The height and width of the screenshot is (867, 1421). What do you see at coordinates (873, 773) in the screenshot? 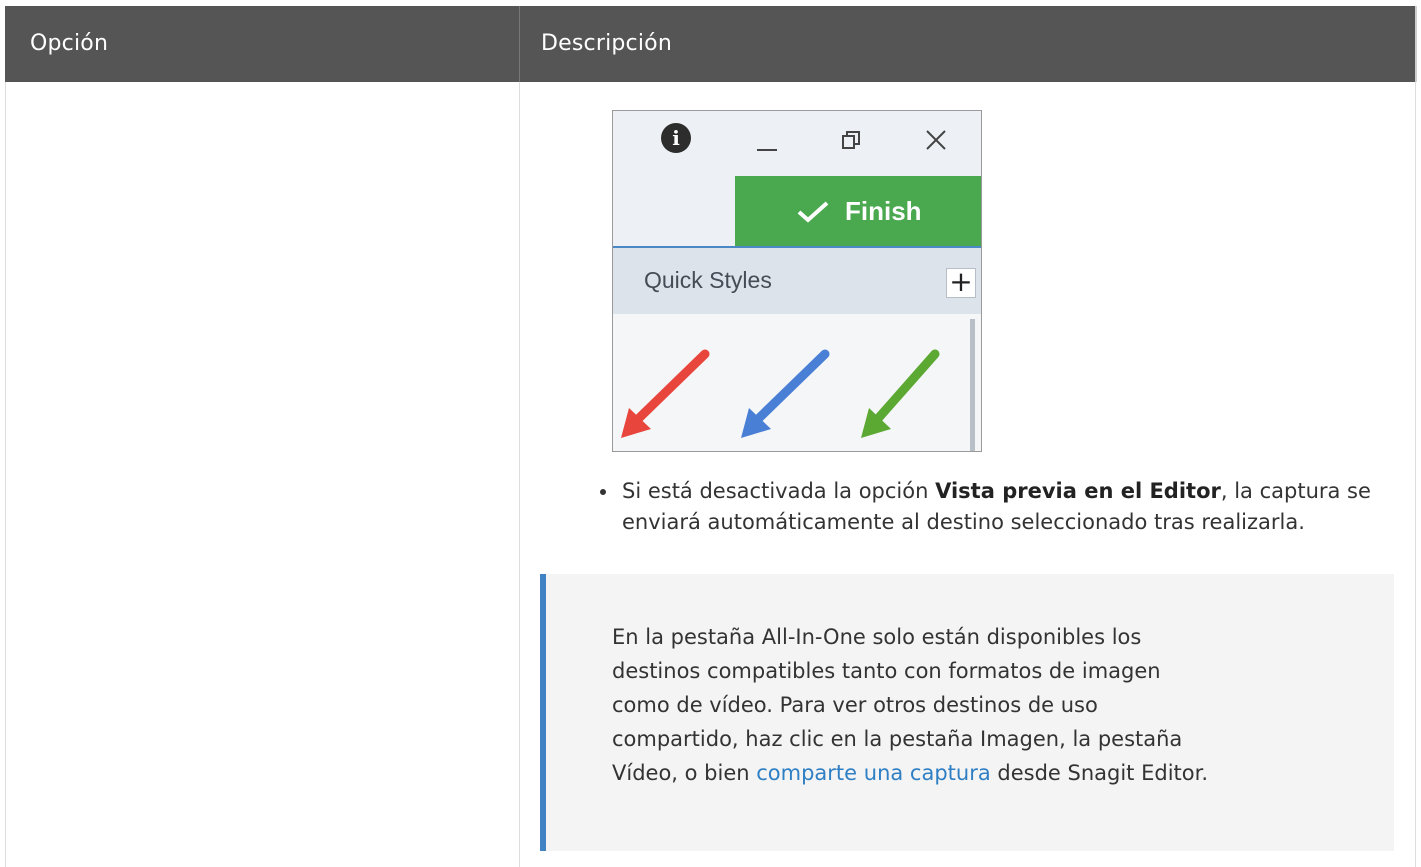
I see `share-capture-link: comparte una captura` at bounding box center [873, 773].